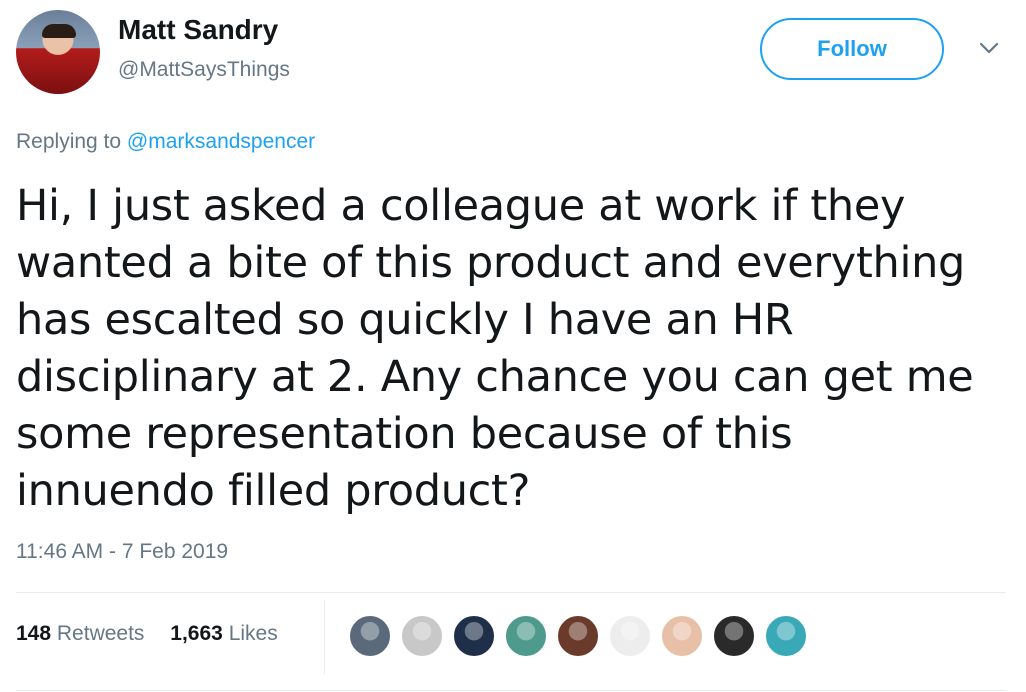 Image resolution: width=1026 pixels, height=692 pixels. I want to click on tweet-line: has escalted so quickly I have an HR, so click(405, 320).